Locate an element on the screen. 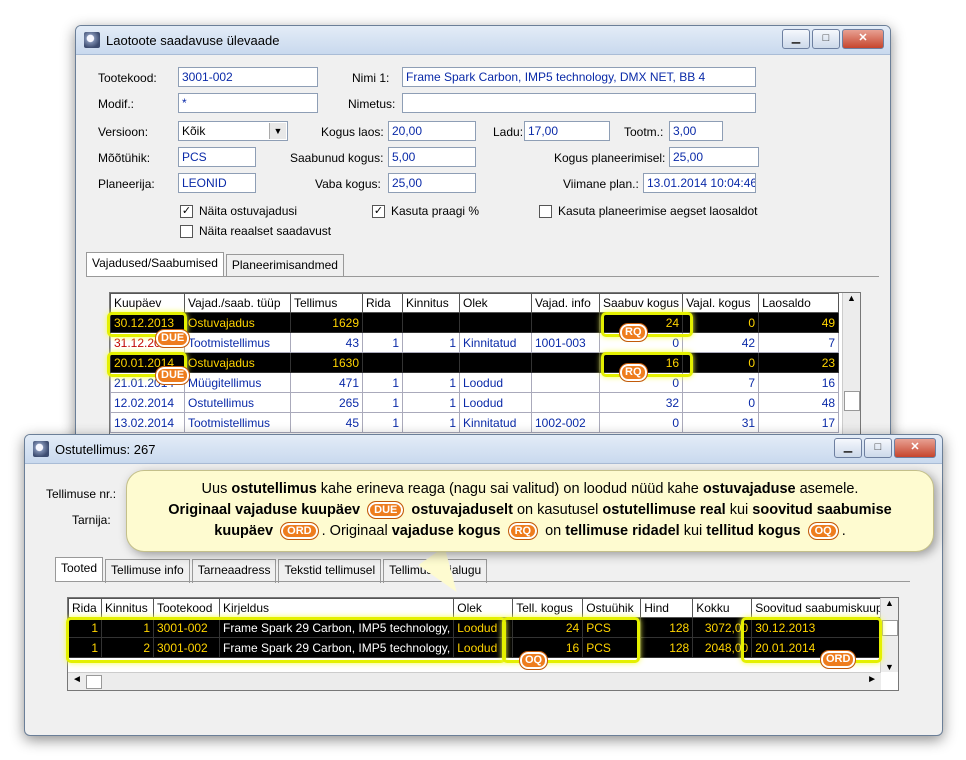 The image size is (966, 760). chevron-down-icon: ▼ is located at coordinates (277, 131).